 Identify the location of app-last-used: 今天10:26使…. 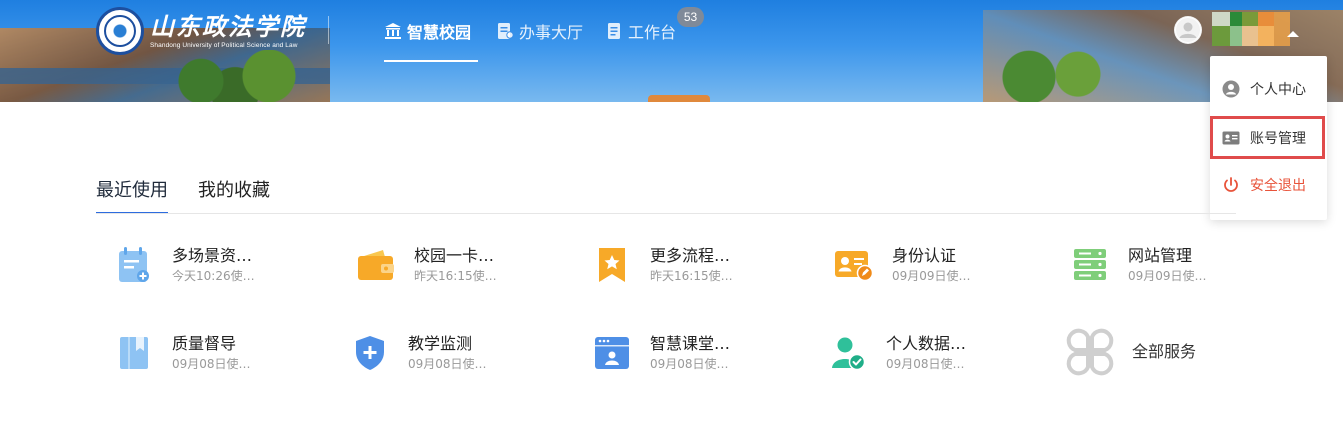
(213, 276).